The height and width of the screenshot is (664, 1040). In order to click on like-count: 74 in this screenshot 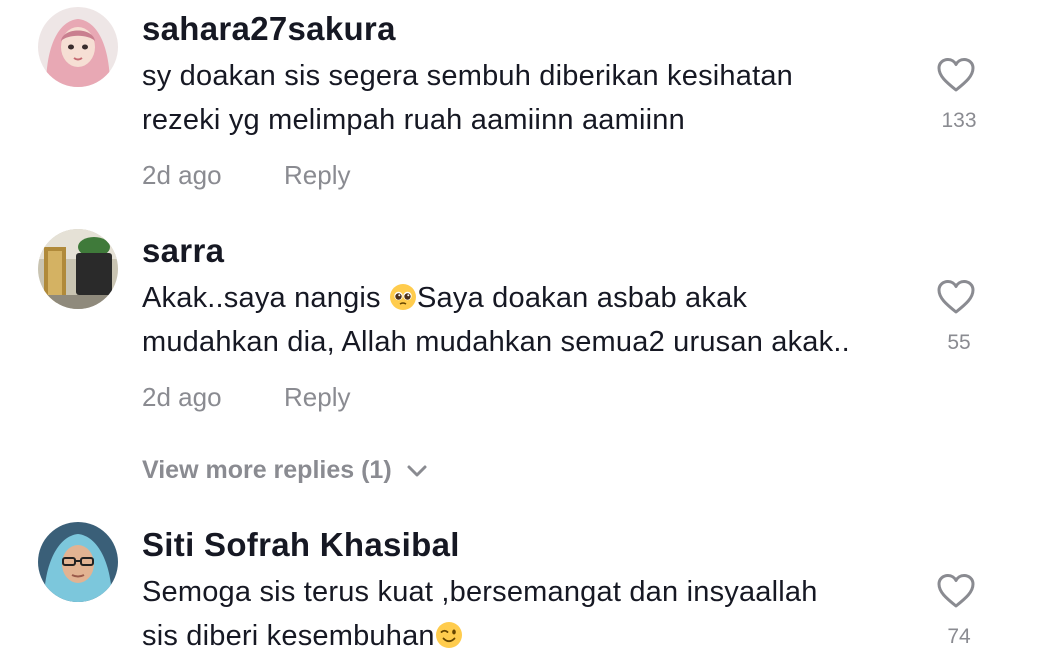, I will do `click(959, 636)`.